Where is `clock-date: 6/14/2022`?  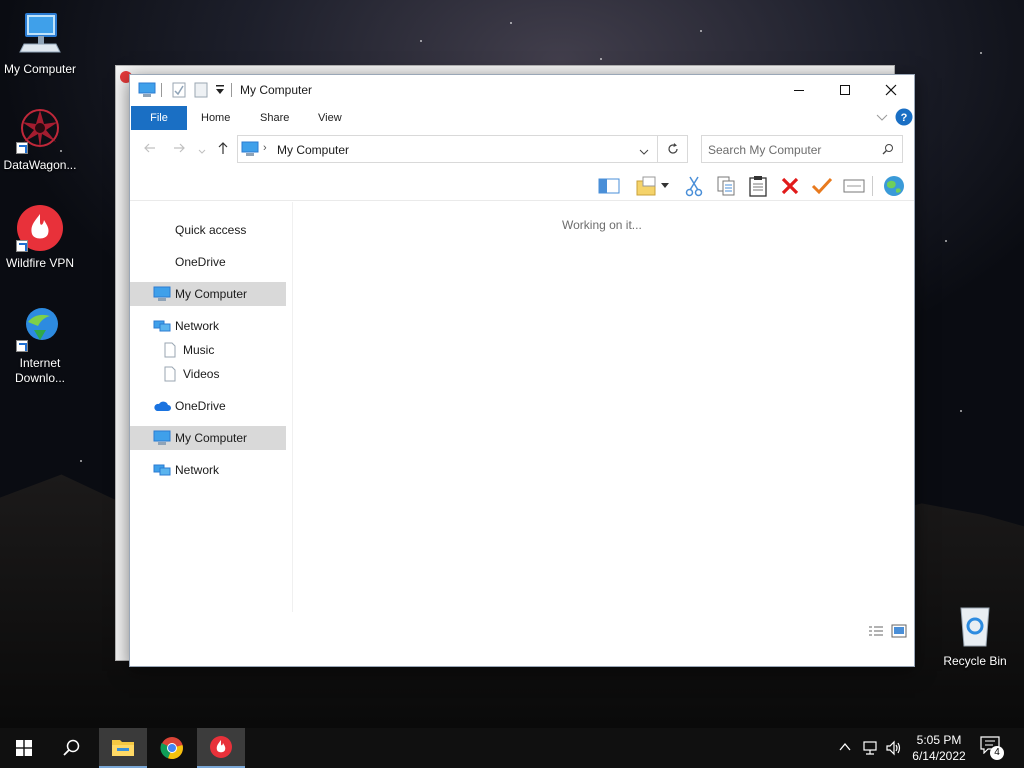 clock-date: 6/14/2022 is located at coordinates (939, 756).